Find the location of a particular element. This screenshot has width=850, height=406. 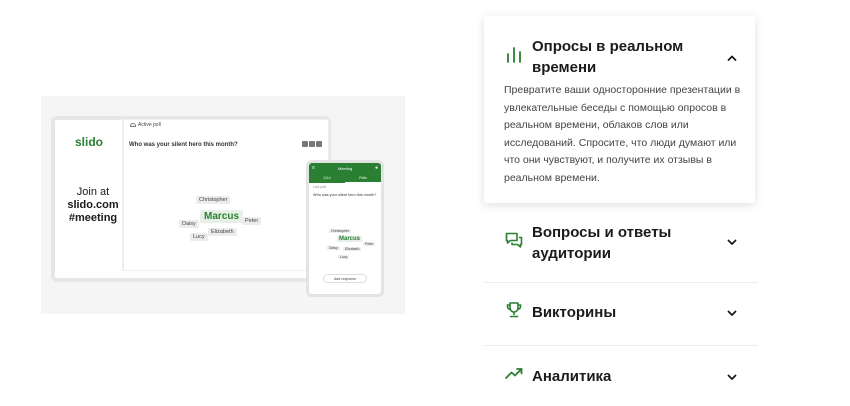

accordion-header-live-polls: Опросы в реальном времени is located at coordinates (621, 46).